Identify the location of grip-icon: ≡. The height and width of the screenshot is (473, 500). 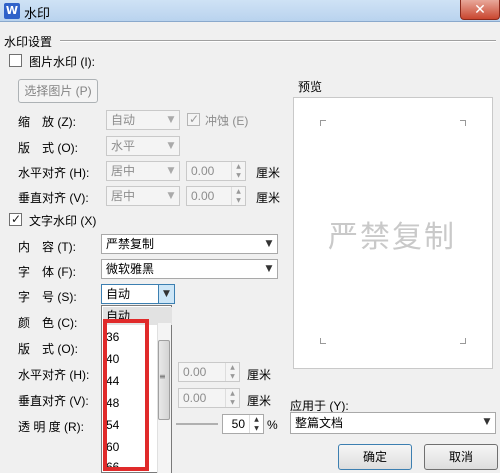
(162, 376).